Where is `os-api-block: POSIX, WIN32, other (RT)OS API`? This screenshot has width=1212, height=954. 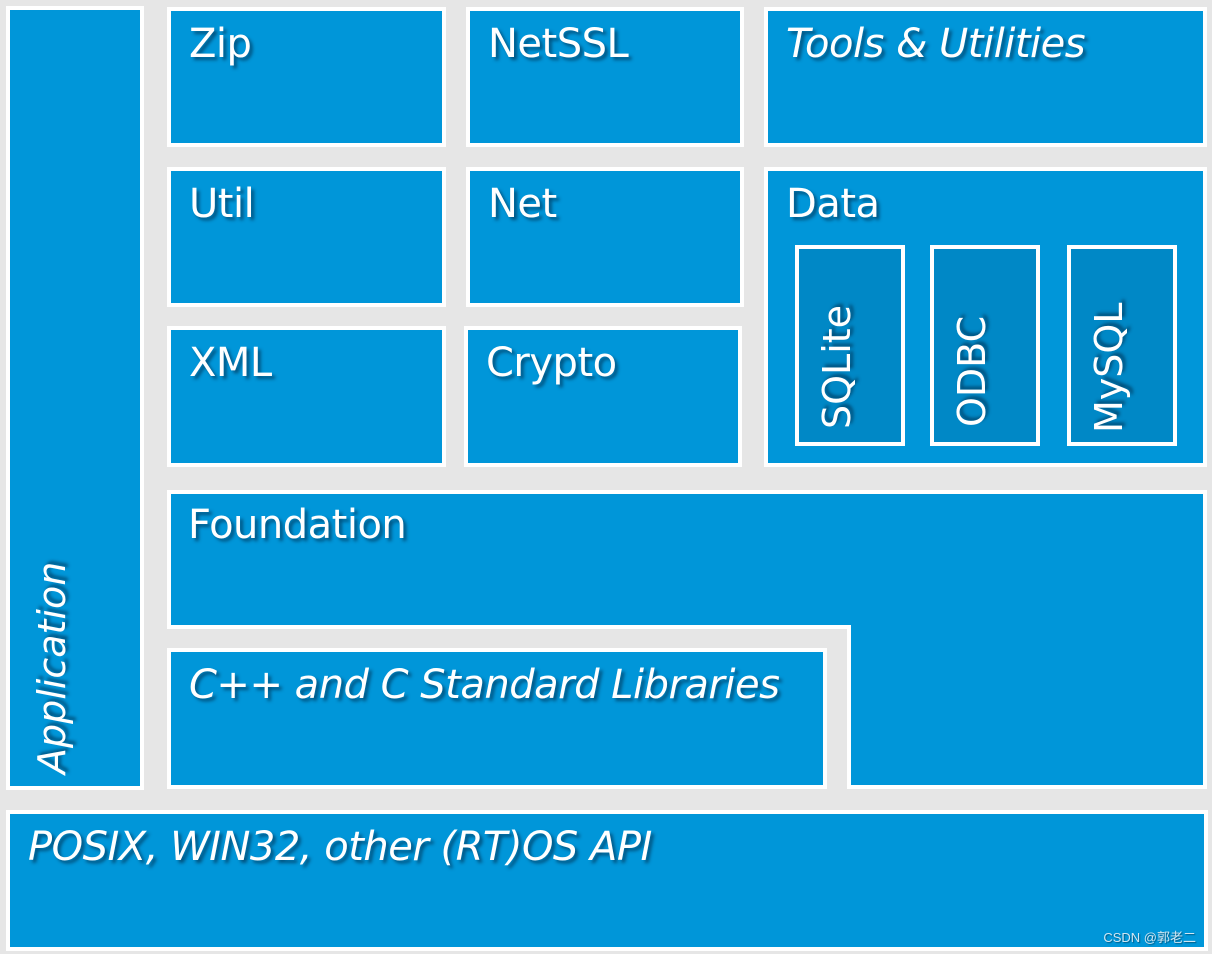 os-api-block: POSIX, WIN32, other (RT)OS API is located at coordinates (607, 880).